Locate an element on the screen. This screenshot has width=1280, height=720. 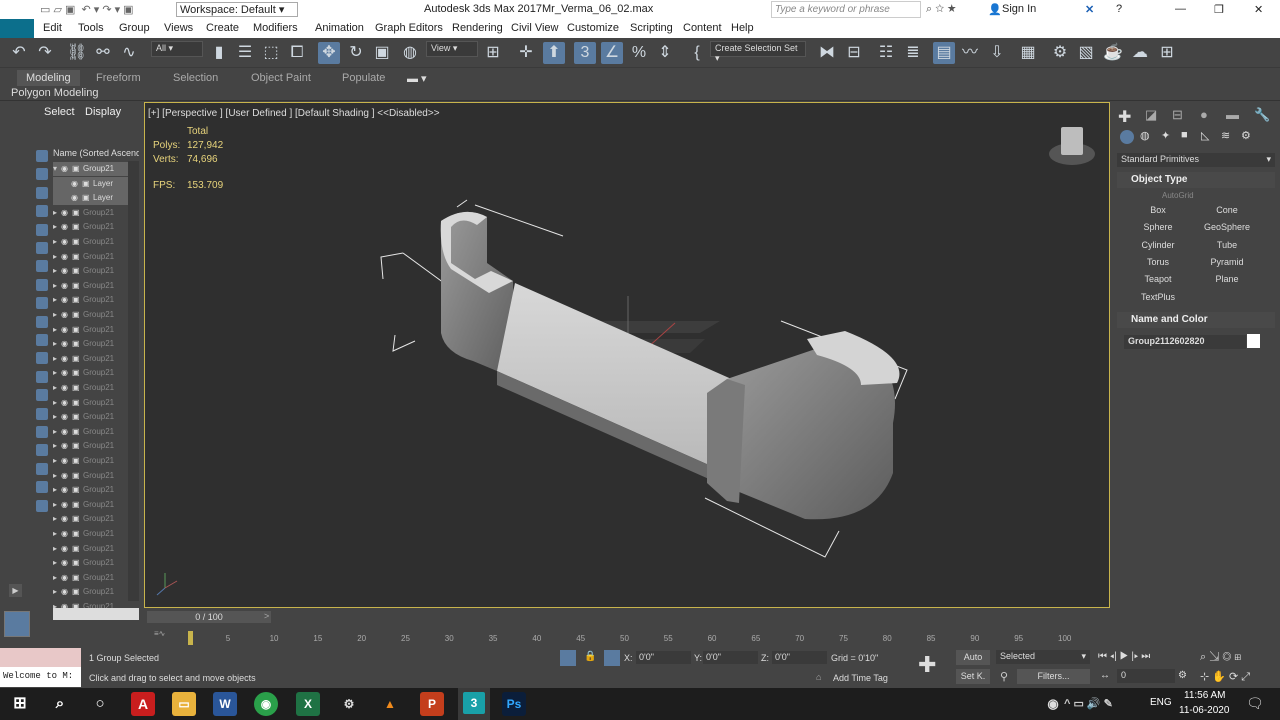
primitive-button-geosphere: GeoSphere is located at coordinates (1227, 227).